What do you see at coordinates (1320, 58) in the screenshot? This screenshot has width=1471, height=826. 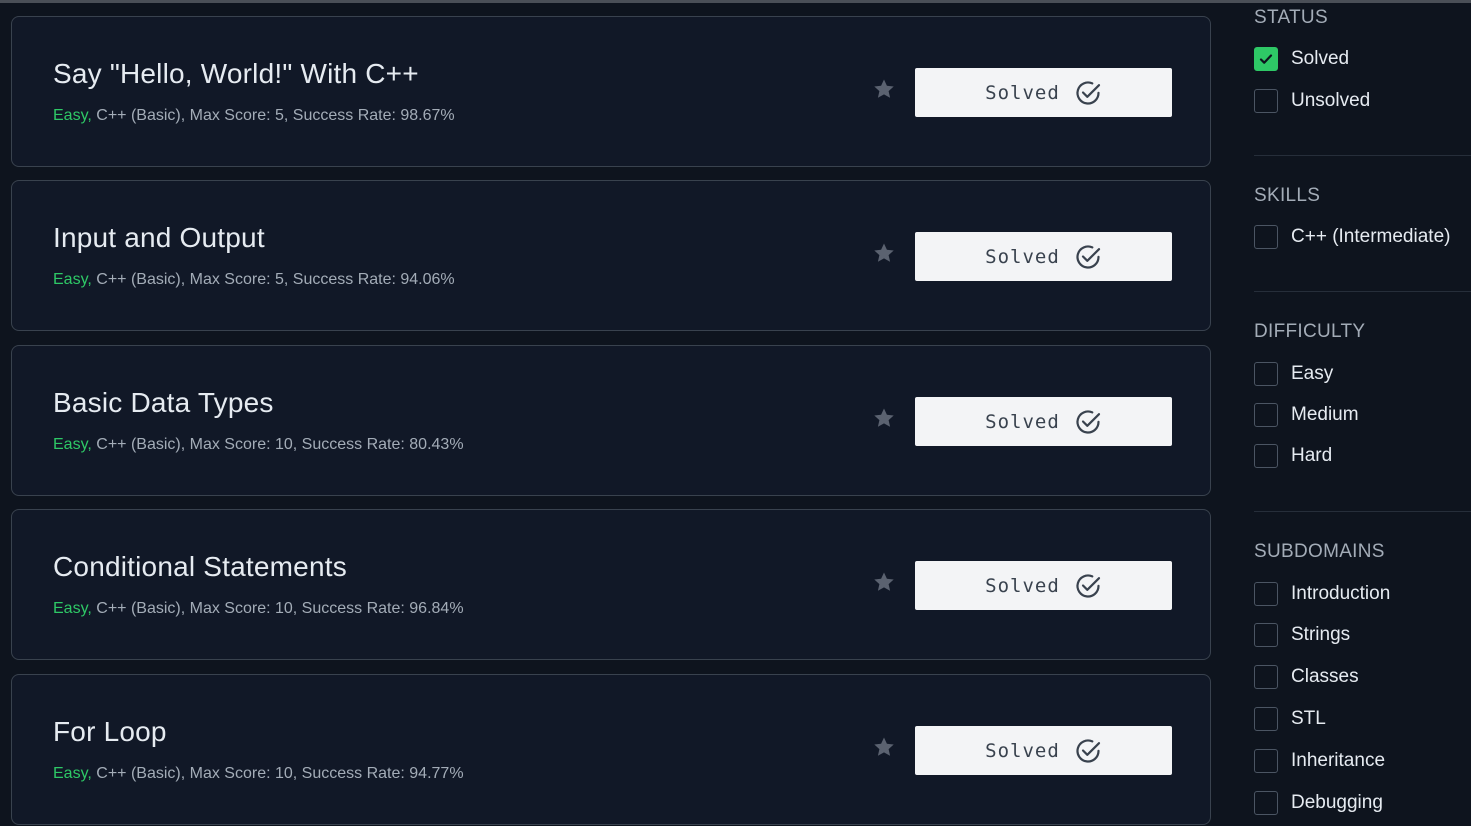 I see `filter-option-label: Solved` at bounding box center [1320, 58].